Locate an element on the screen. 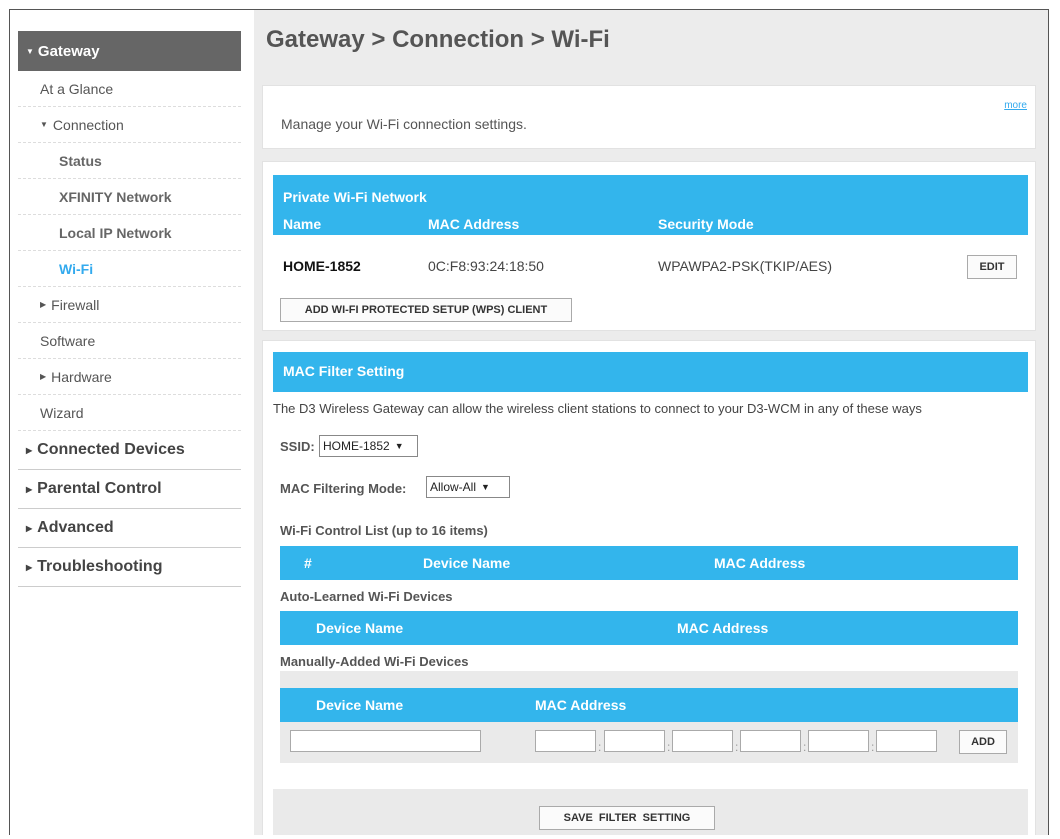 The height and width of the screenshot is (839, 1060). sidebar-item-firewall: ▶ Firewall is located at coordinates (129, 305).